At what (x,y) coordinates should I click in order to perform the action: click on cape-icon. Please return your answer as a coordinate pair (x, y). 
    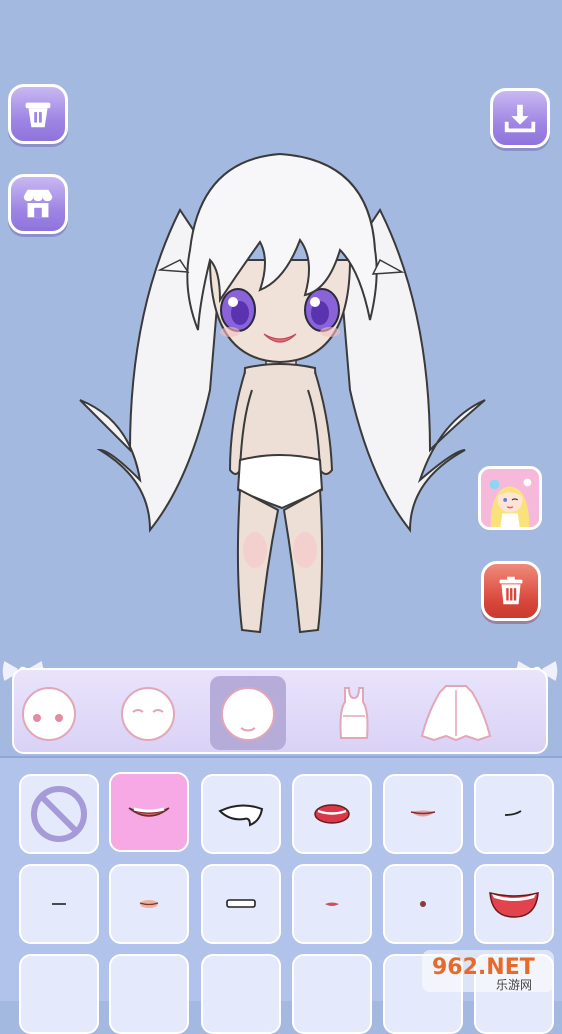
    Looking at the image, I should click on (456, 713).